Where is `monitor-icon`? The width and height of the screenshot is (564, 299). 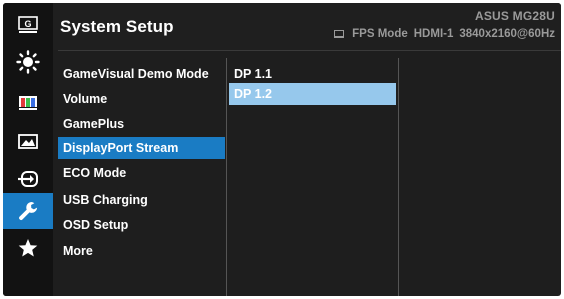
monitor-icon is located at coordinates (339, 34).